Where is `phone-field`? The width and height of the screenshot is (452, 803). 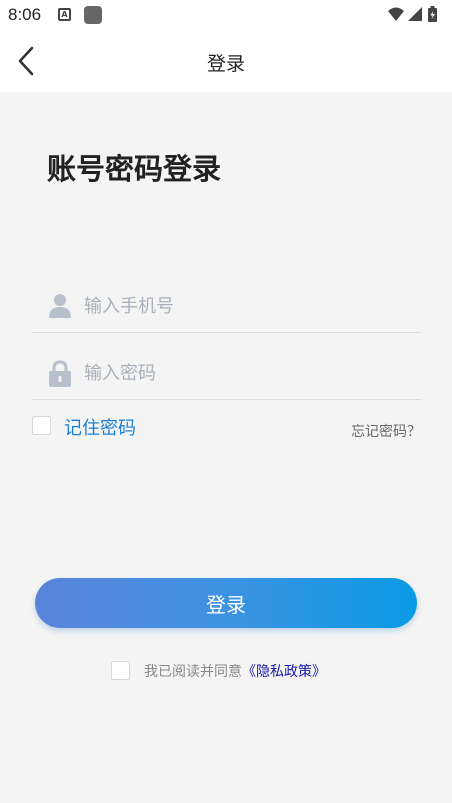 phone-field is located at coordinates (226, 307).